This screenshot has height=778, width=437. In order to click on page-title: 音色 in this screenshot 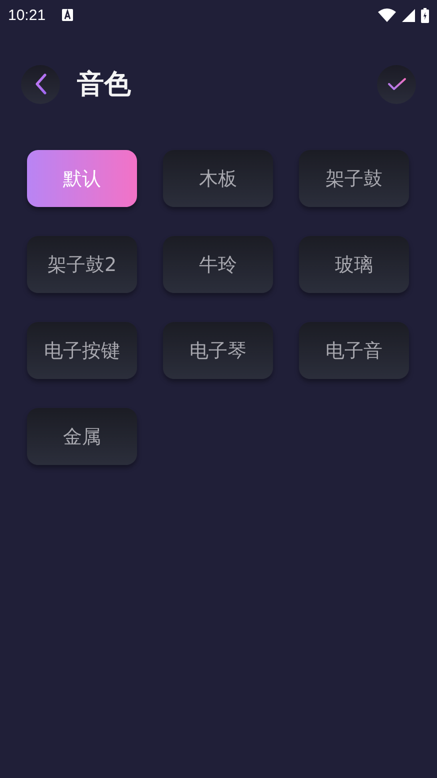, I will do `click(104, 85)`.